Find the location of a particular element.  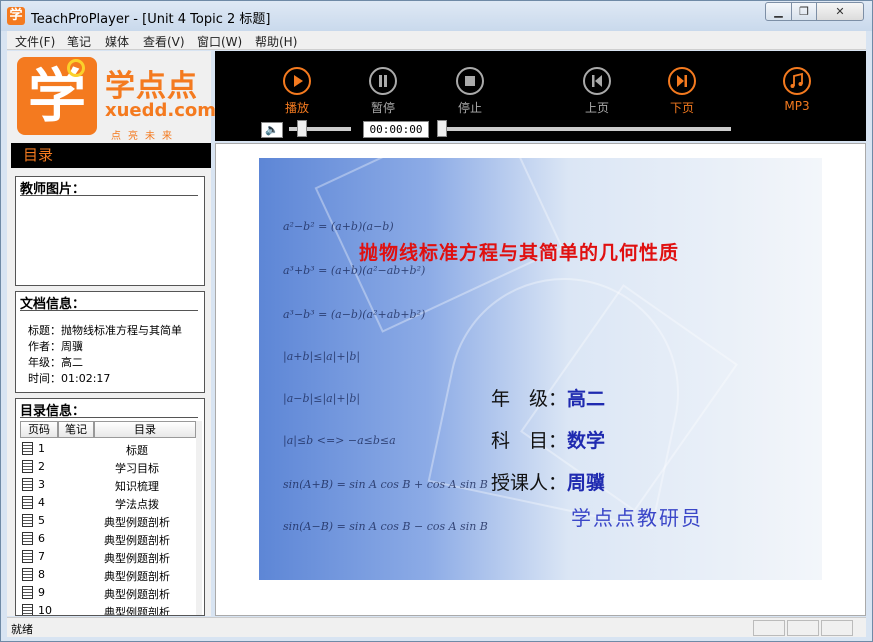

row-page: 4 is located at coordinates (41, 502).